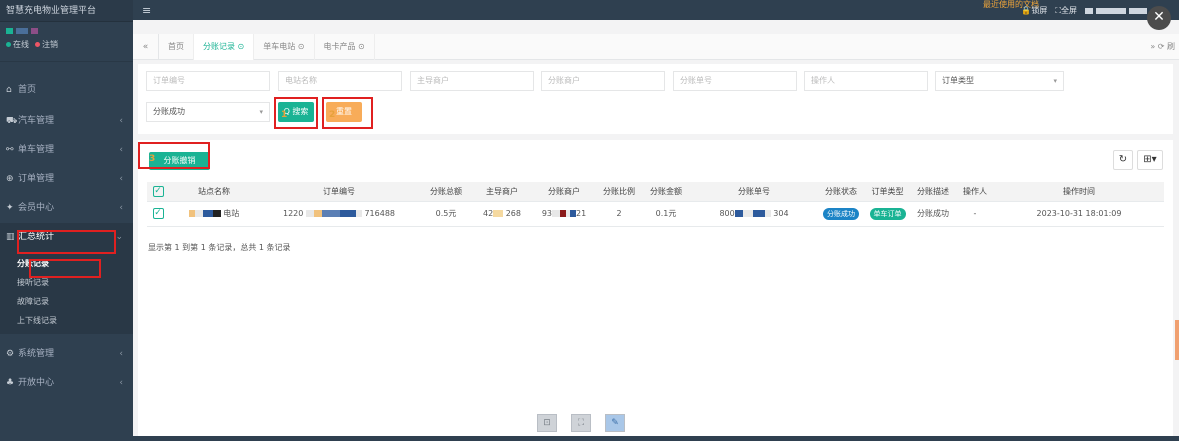  Describe the element at coordinates (603, 81) in the screenshot. I see `split-merchant-input: 分账商户` at that location.